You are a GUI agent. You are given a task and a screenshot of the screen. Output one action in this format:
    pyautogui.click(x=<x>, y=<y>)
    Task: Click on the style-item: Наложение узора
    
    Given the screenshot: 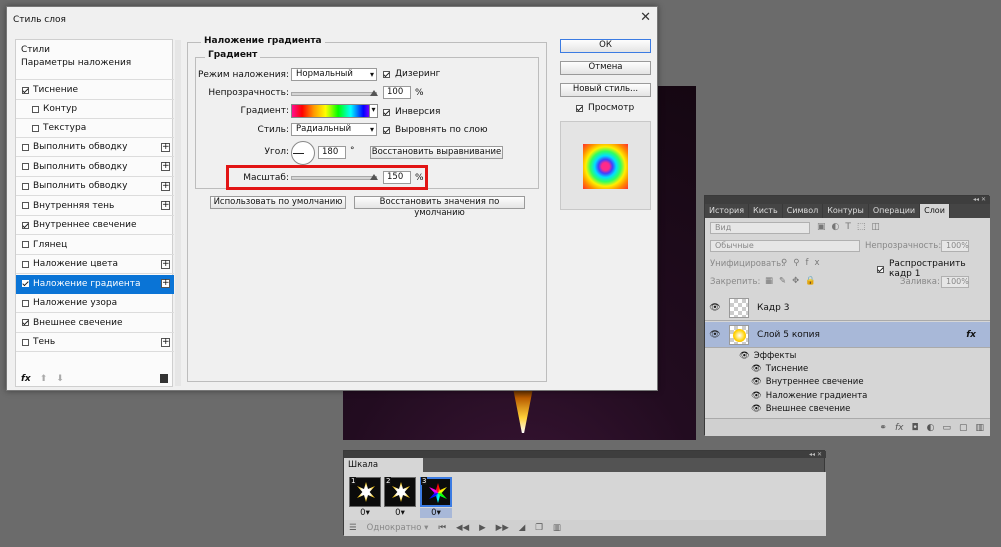 What is the action you would take?
    pyautogui.click(x=95, y=303)
    